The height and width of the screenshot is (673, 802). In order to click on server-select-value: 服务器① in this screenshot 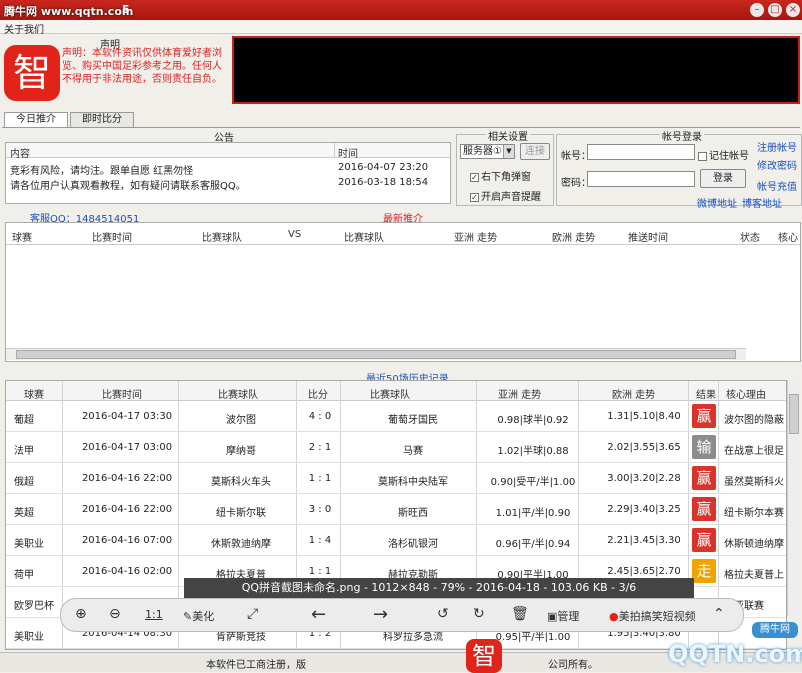, I will do `click(482, 151)`.